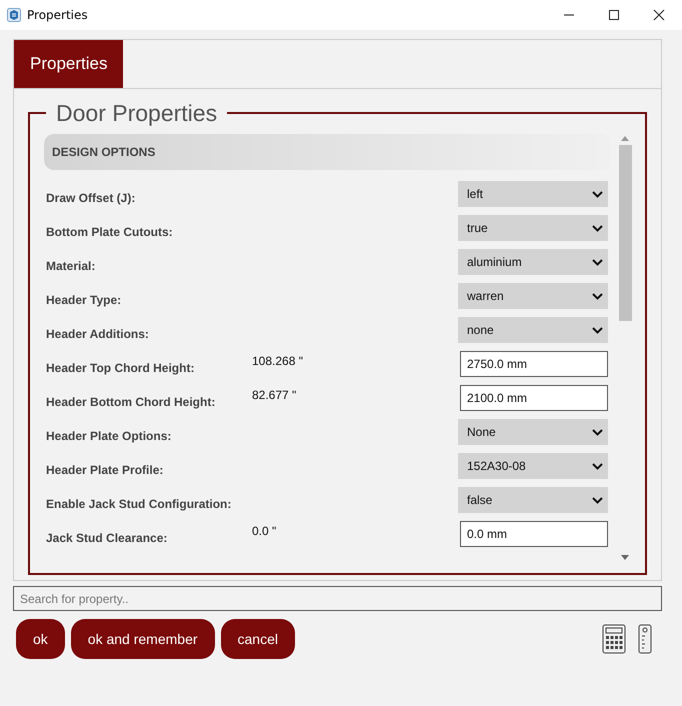 The image size is (682, 706). I want to click on property-label: Header Plate Profile:, so click(104, 470).